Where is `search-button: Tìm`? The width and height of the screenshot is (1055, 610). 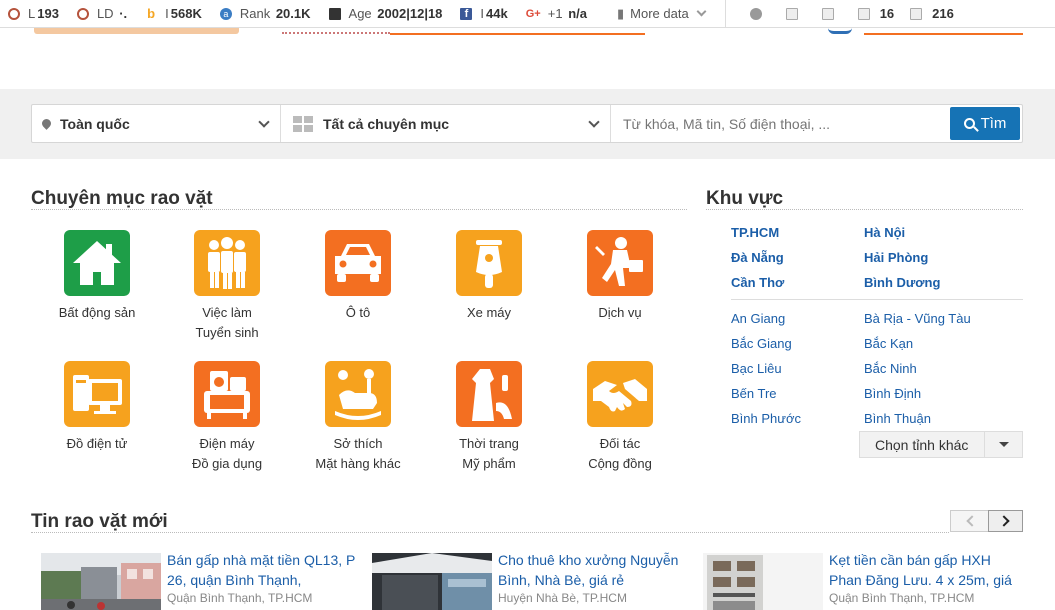
search-button: Tìm is located at coordinates (985, 123).